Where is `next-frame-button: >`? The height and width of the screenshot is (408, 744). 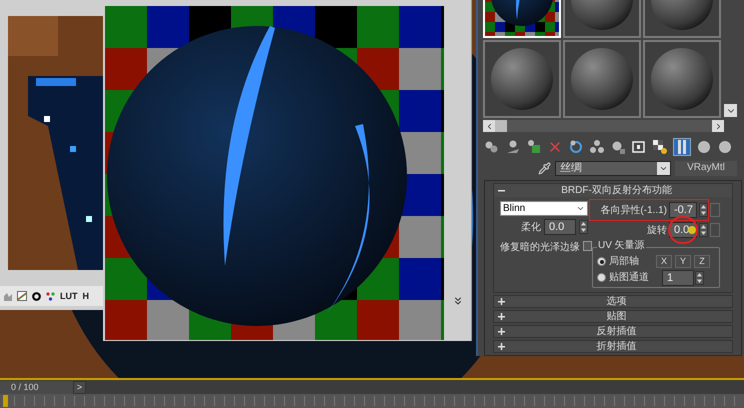
next-frame-button: > is located at coordinates (79, 387).